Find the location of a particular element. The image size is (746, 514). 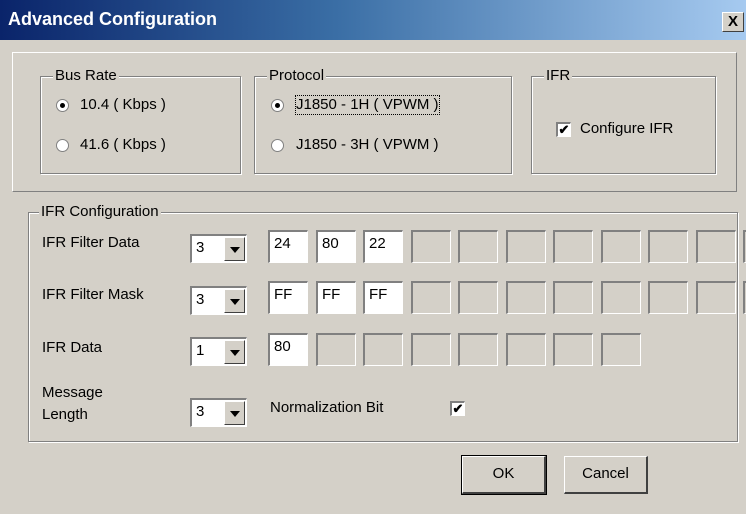

title-bar: Advanced Configuration X is located at coordinates (373, 20).